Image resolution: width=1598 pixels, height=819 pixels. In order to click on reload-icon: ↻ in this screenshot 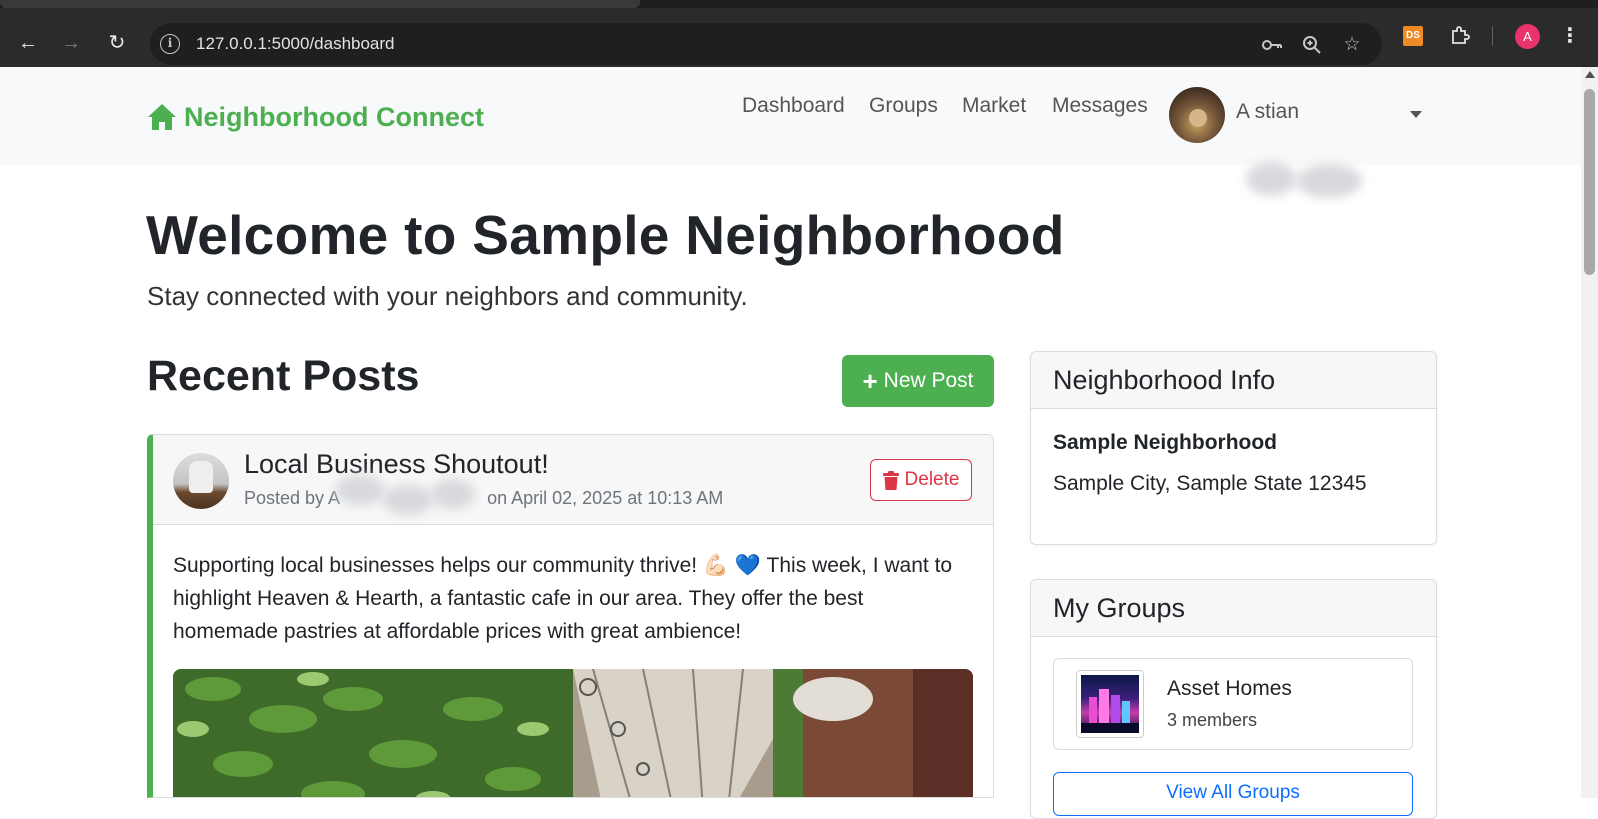, I will do `click(117, 43)`.